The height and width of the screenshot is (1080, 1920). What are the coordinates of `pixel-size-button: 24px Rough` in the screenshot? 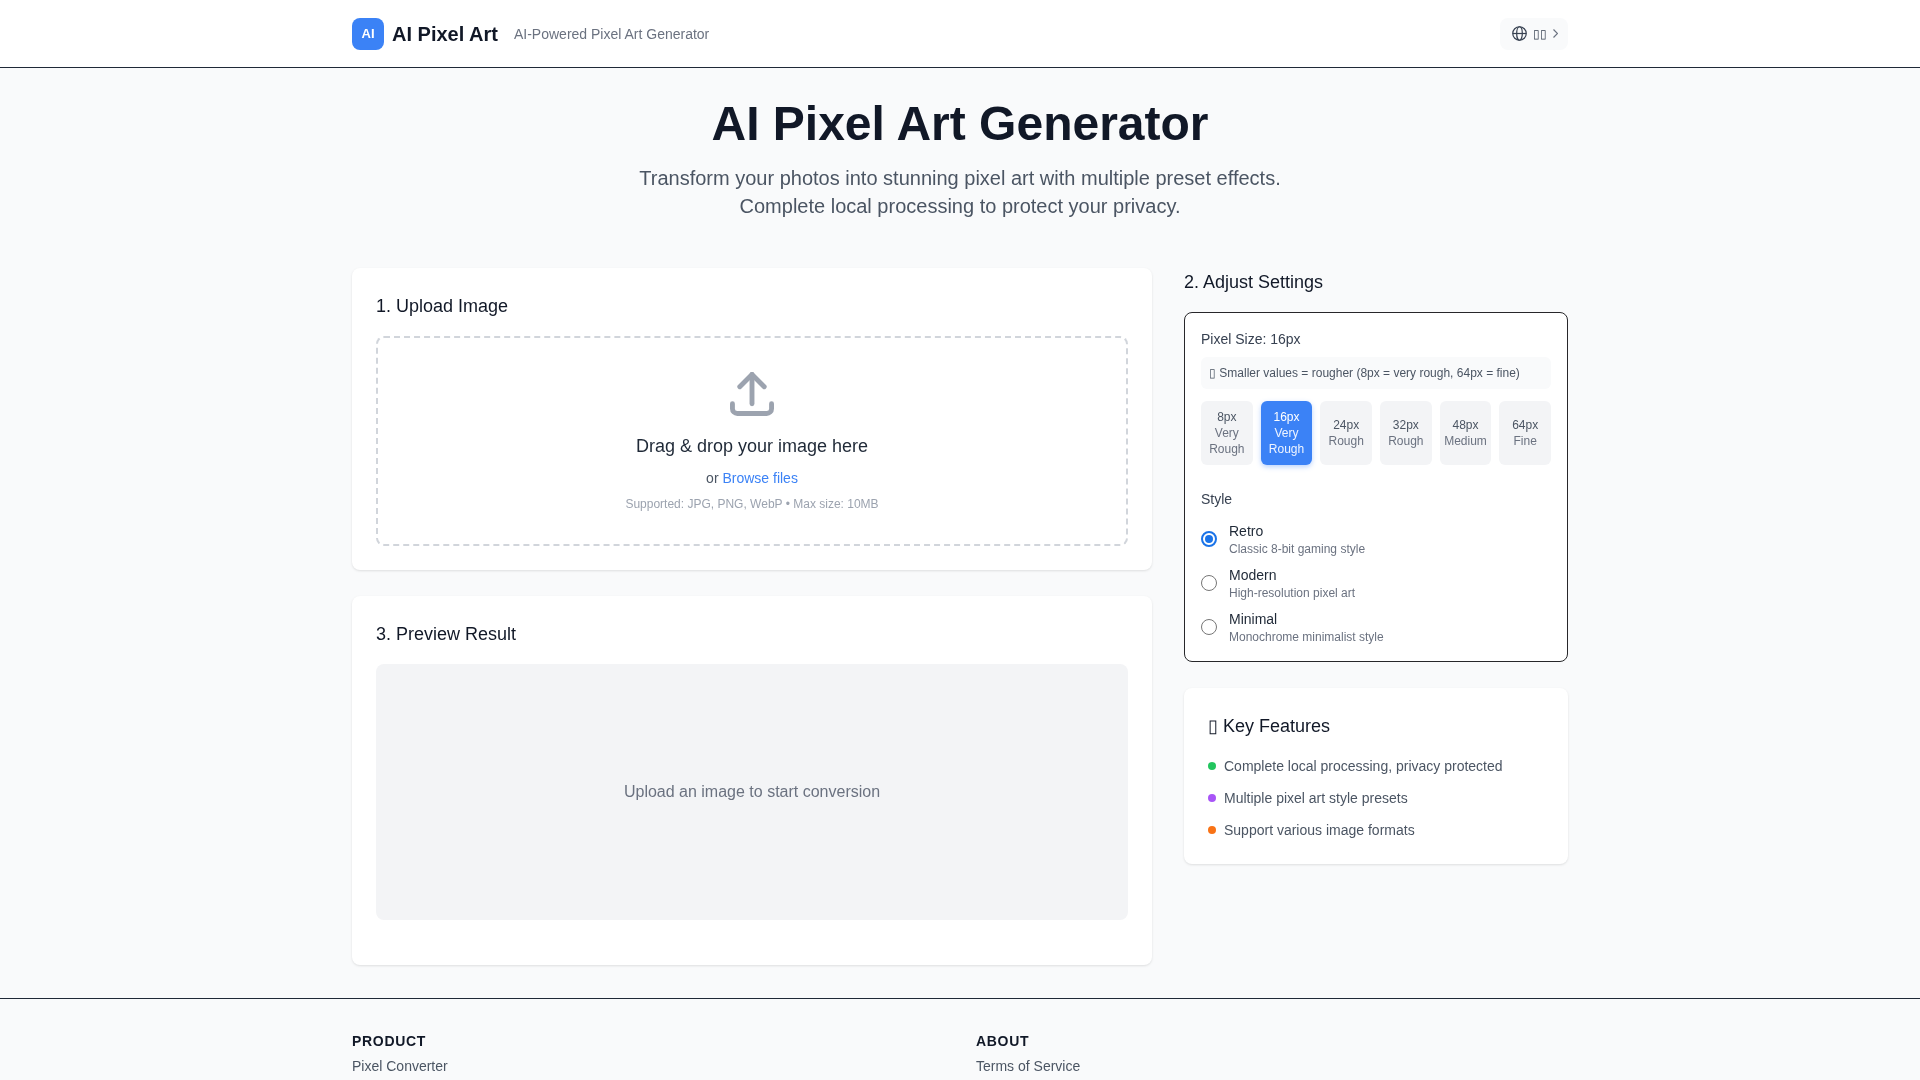 It's located at (1346, 433).